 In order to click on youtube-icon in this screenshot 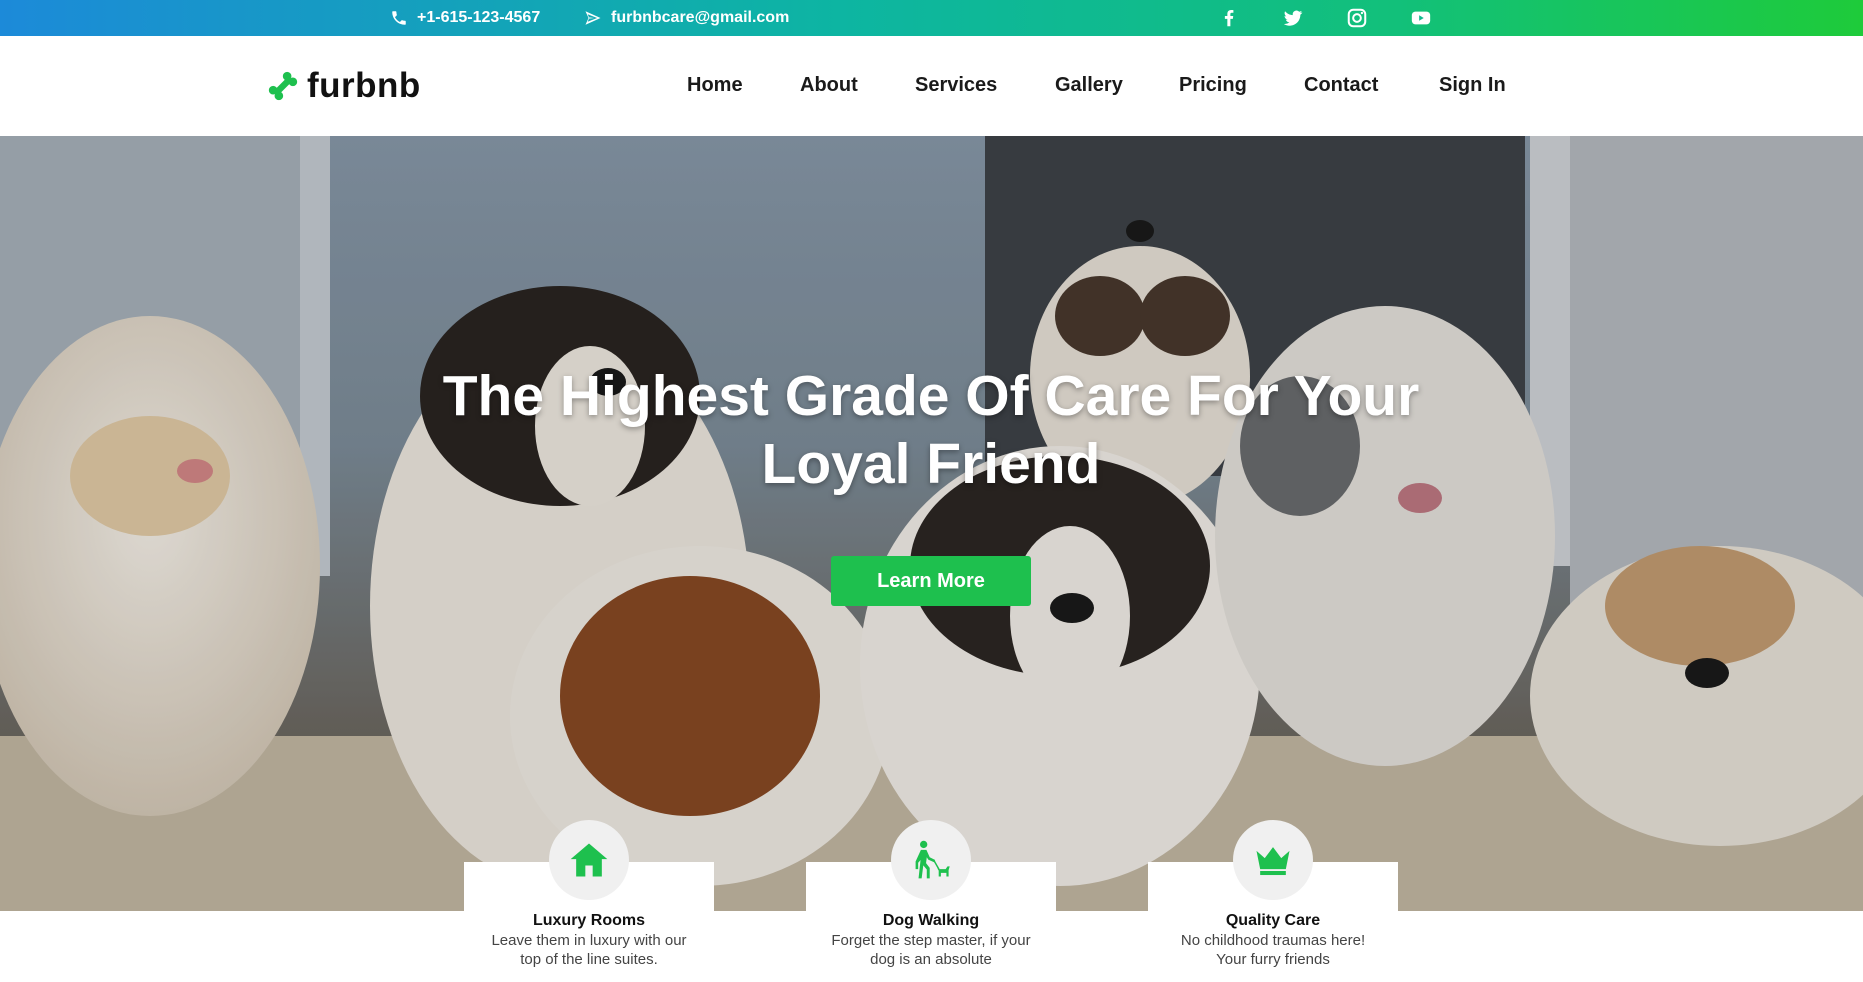, I will do `click(1421, 18)`.